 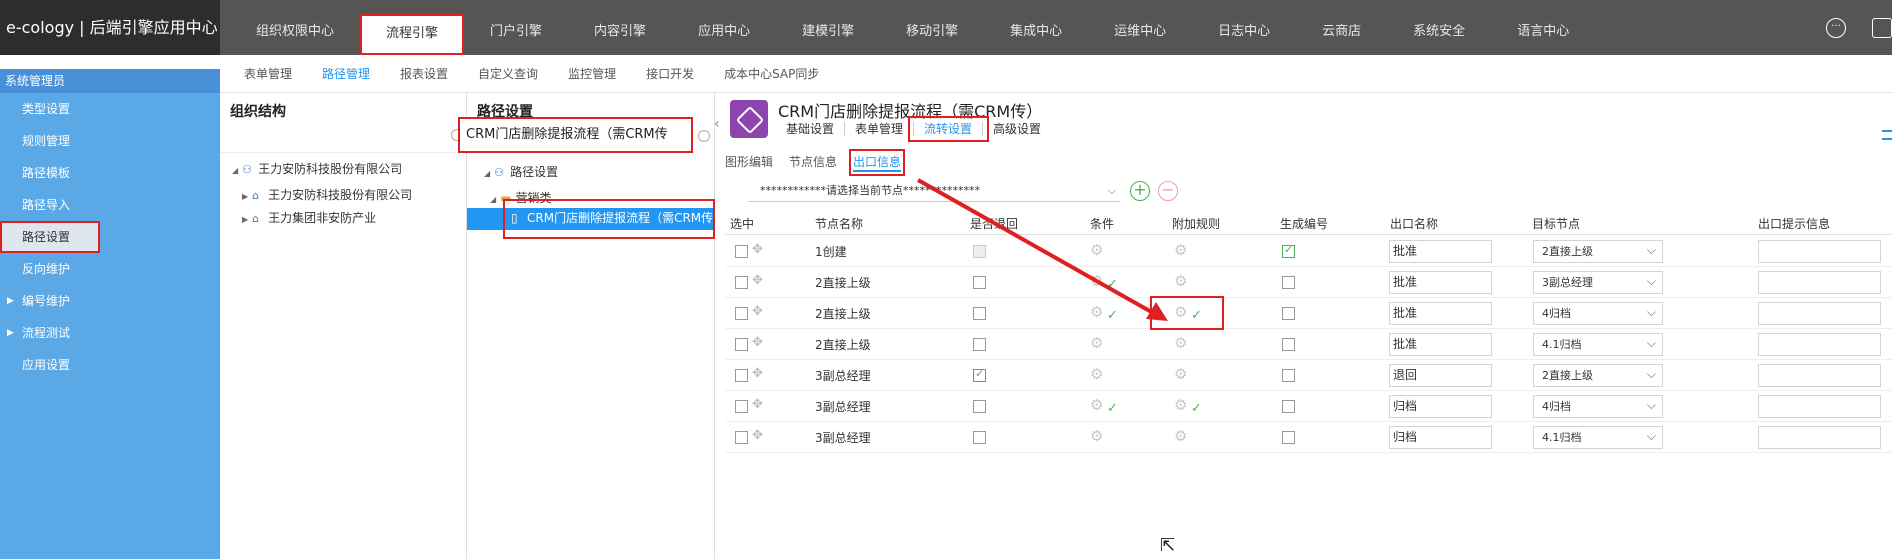 I want to click on subnav-item: 报表设置, so click(x=424, y=74).